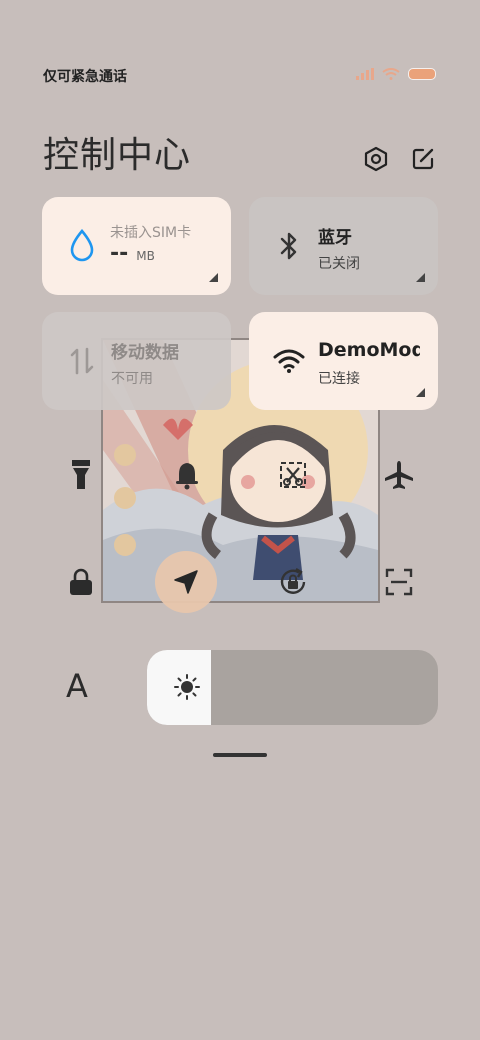  What do you see at coordinates (145, 256) in the screenshot?
I see `data-usage-unit: MB` at bounding box center [145, 256].